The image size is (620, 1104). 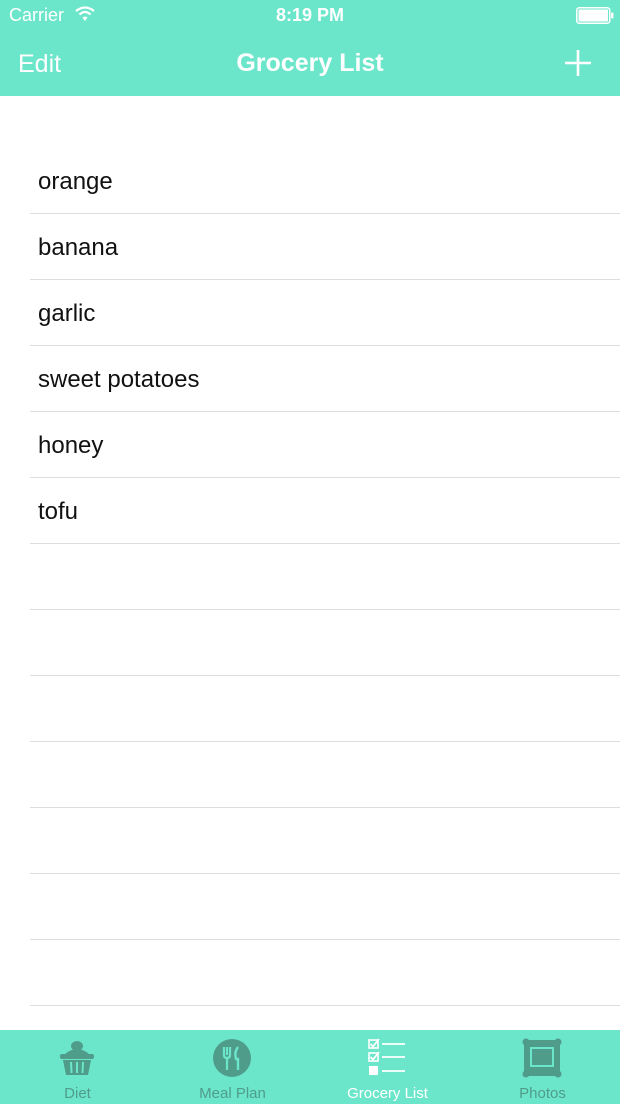 I want to click on page-title: Grocery List, so click(x=310, y=63).